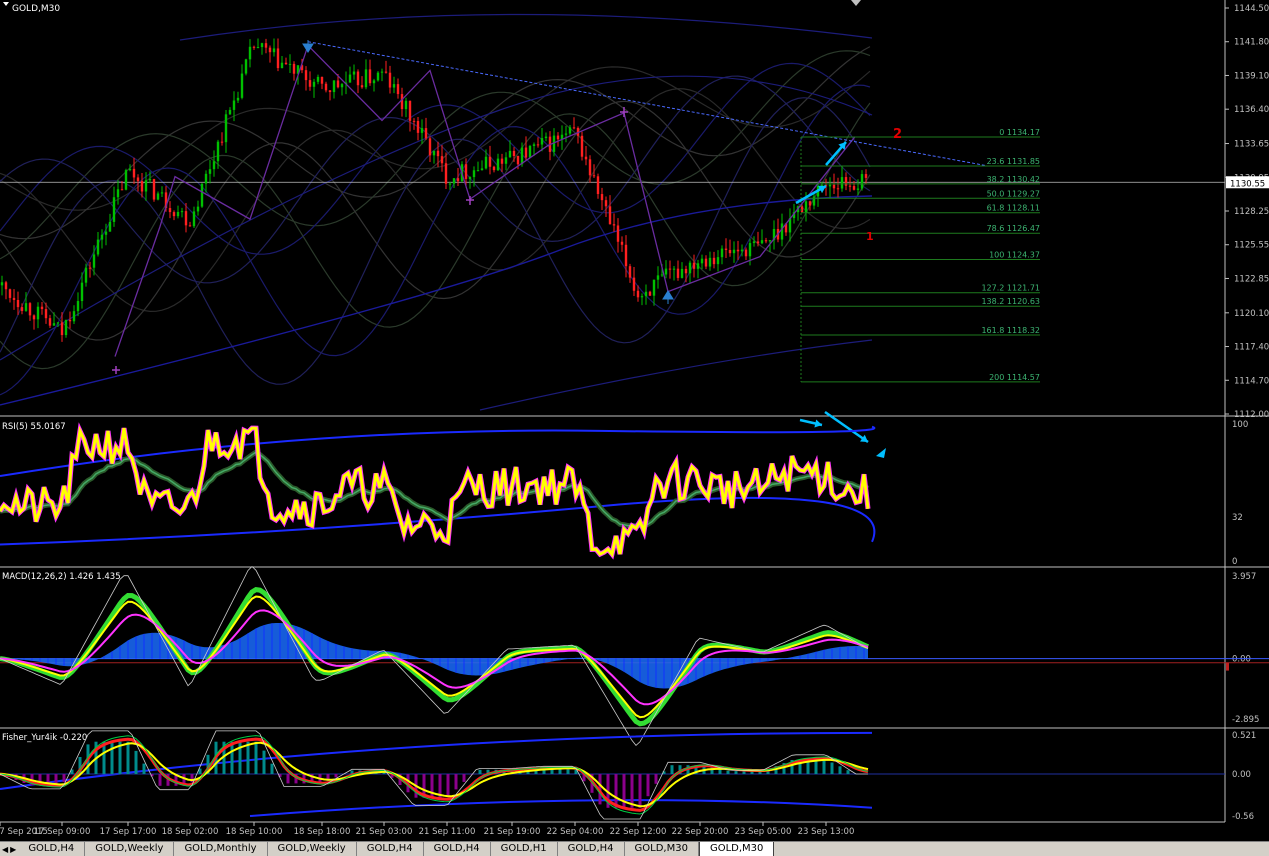 The height and width of the screenshot is (856, 1269). I want to click on price-tick-label: 1128.25, so click(1251, 212).